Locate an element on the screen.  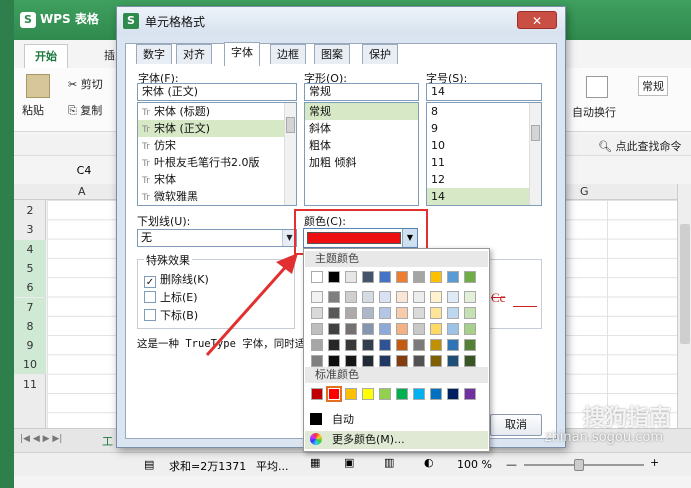
row-header: 8 is located at coordinates (30, 326).